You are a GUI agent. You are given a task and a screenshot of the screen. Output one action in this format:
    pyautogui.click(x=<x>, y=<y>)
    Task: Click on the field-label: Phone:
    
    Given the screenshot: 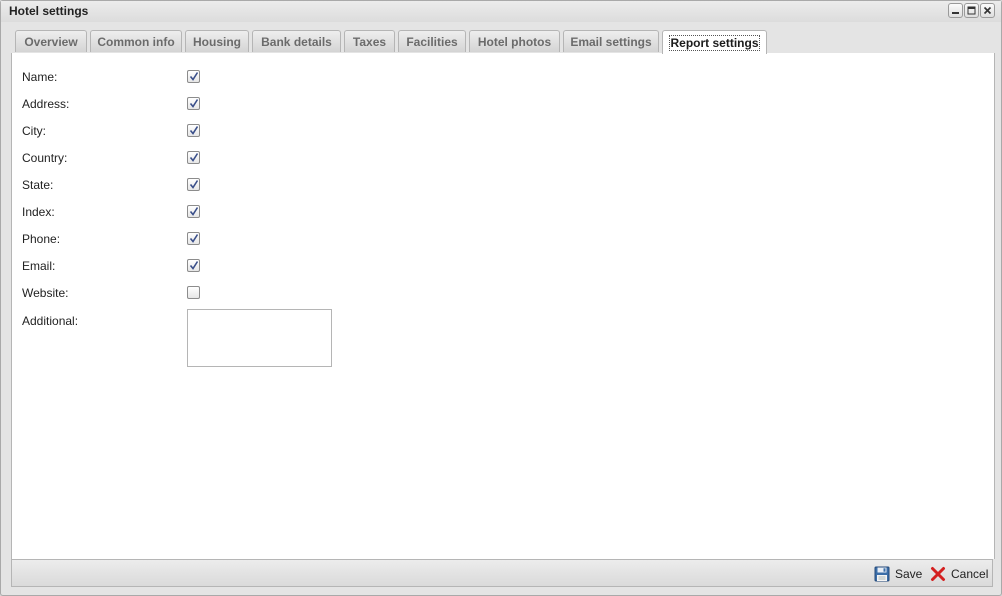 What is the action you would take?
    pyautogui.click(x=41, y=239)
    